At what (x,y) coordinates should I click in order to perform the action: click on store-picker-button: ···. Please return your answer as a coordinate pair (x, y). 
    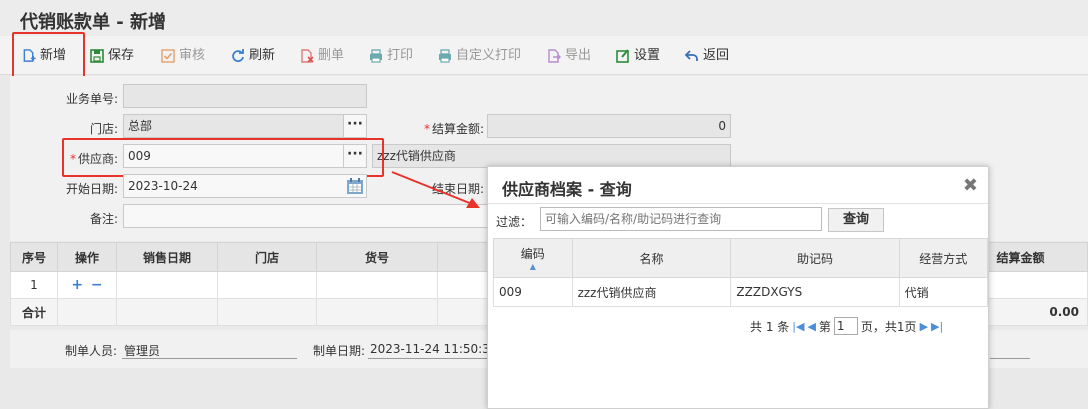
    Looking at the image, I should click on (355, 126).